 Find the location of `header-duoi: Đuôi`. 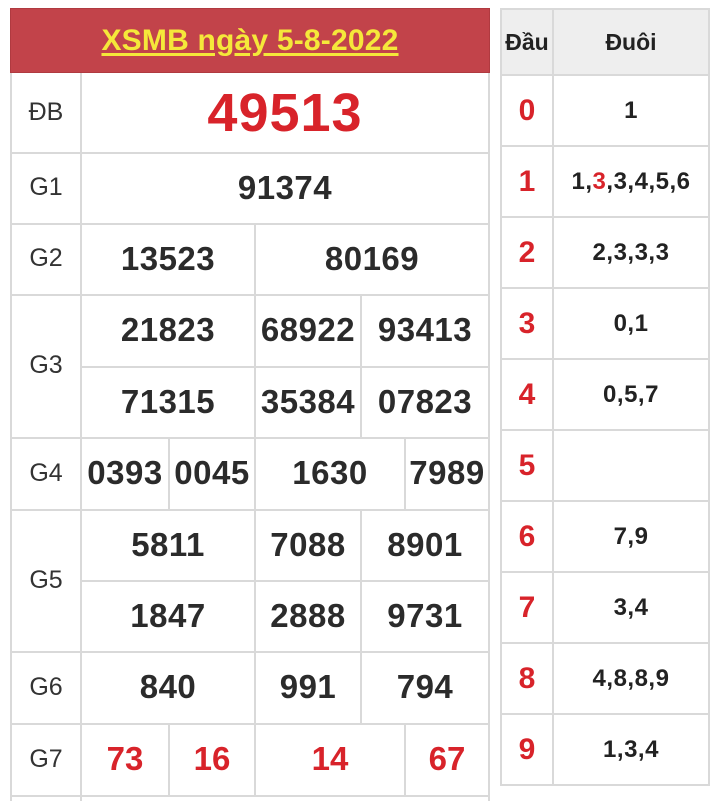

header-duoi: Đuôi is located at coordinates (631, 41).